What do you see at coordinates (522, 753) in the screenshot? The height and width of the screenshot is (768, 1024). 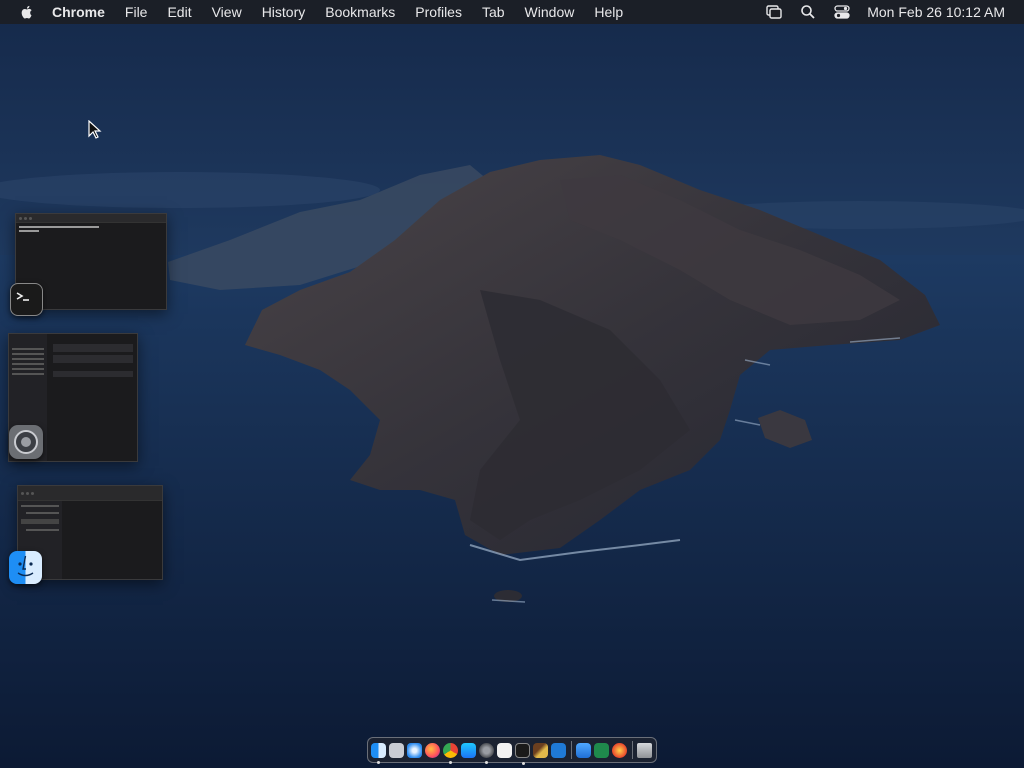 I see `dock-terminal-icon` at bounding box center [522, 753].